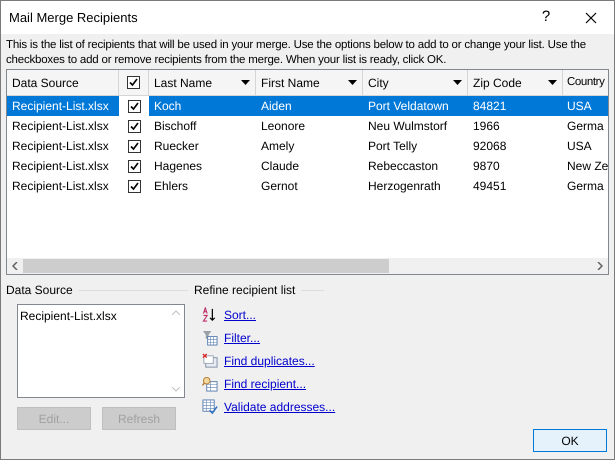 This screenshot has height=460, width=615. Describe the element at coordinates (210, 407) in the screenshot. I see `checklist-icon` at that location.